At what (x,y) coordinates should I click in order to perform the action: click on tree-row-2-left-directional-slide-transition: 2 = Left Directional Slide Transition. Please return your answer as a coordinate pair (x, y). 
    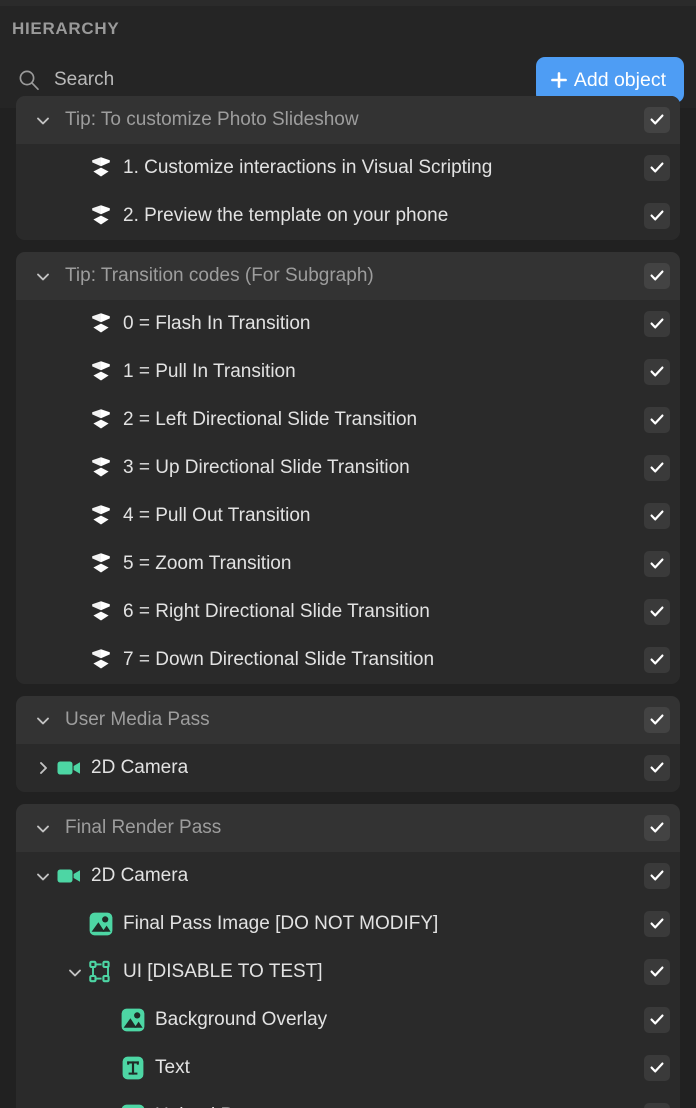
    Looking at the image, I should click on (348, 420).